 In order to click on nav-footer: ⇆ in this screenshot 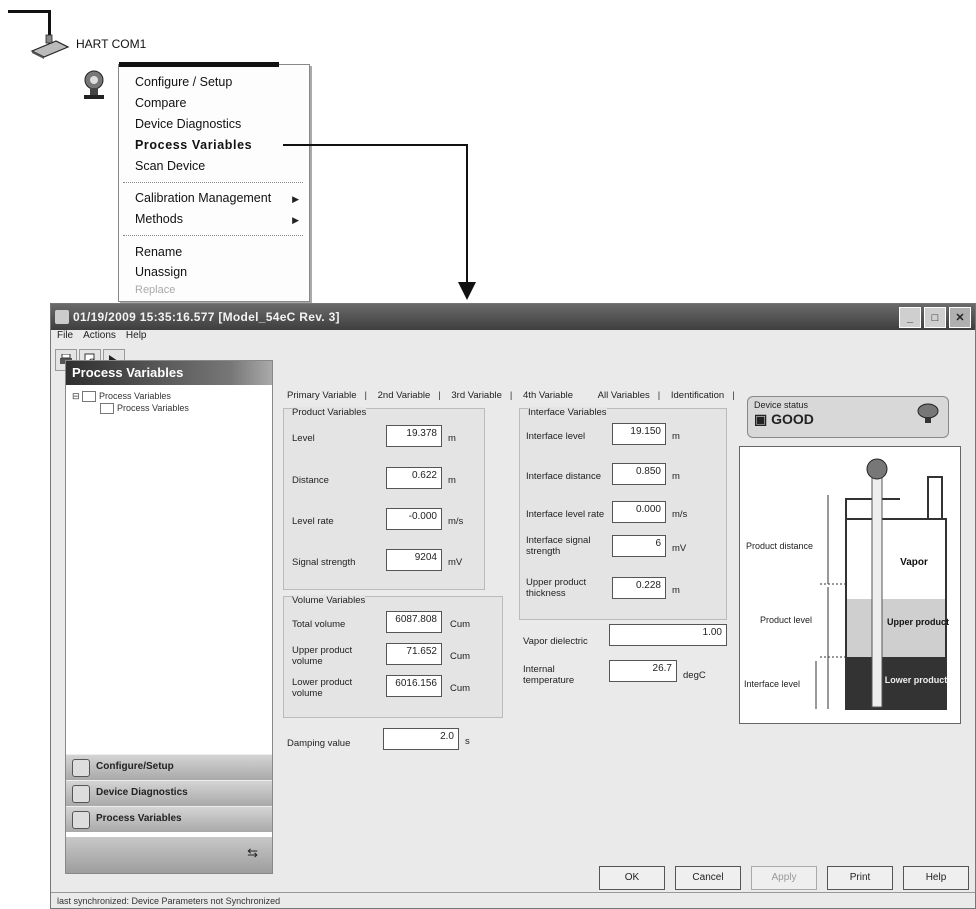, I will do `click(169, 855)`.